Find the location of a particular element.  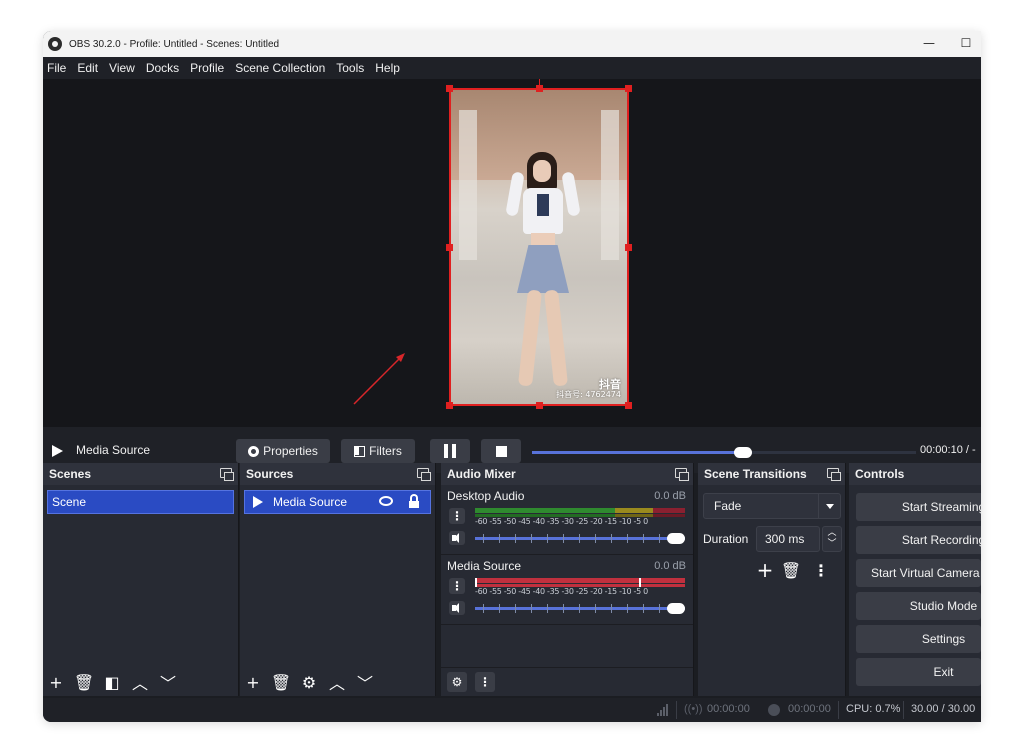

start-streaming-button: Start Streaming is located at coordinates (918, 507).